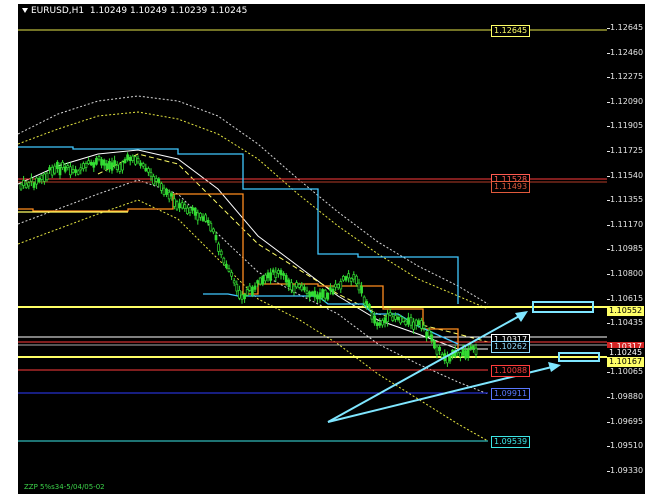 This screenshot has width=653, height=504. I want to click on axis-tick-label: 1.09330, so click(627, 470).